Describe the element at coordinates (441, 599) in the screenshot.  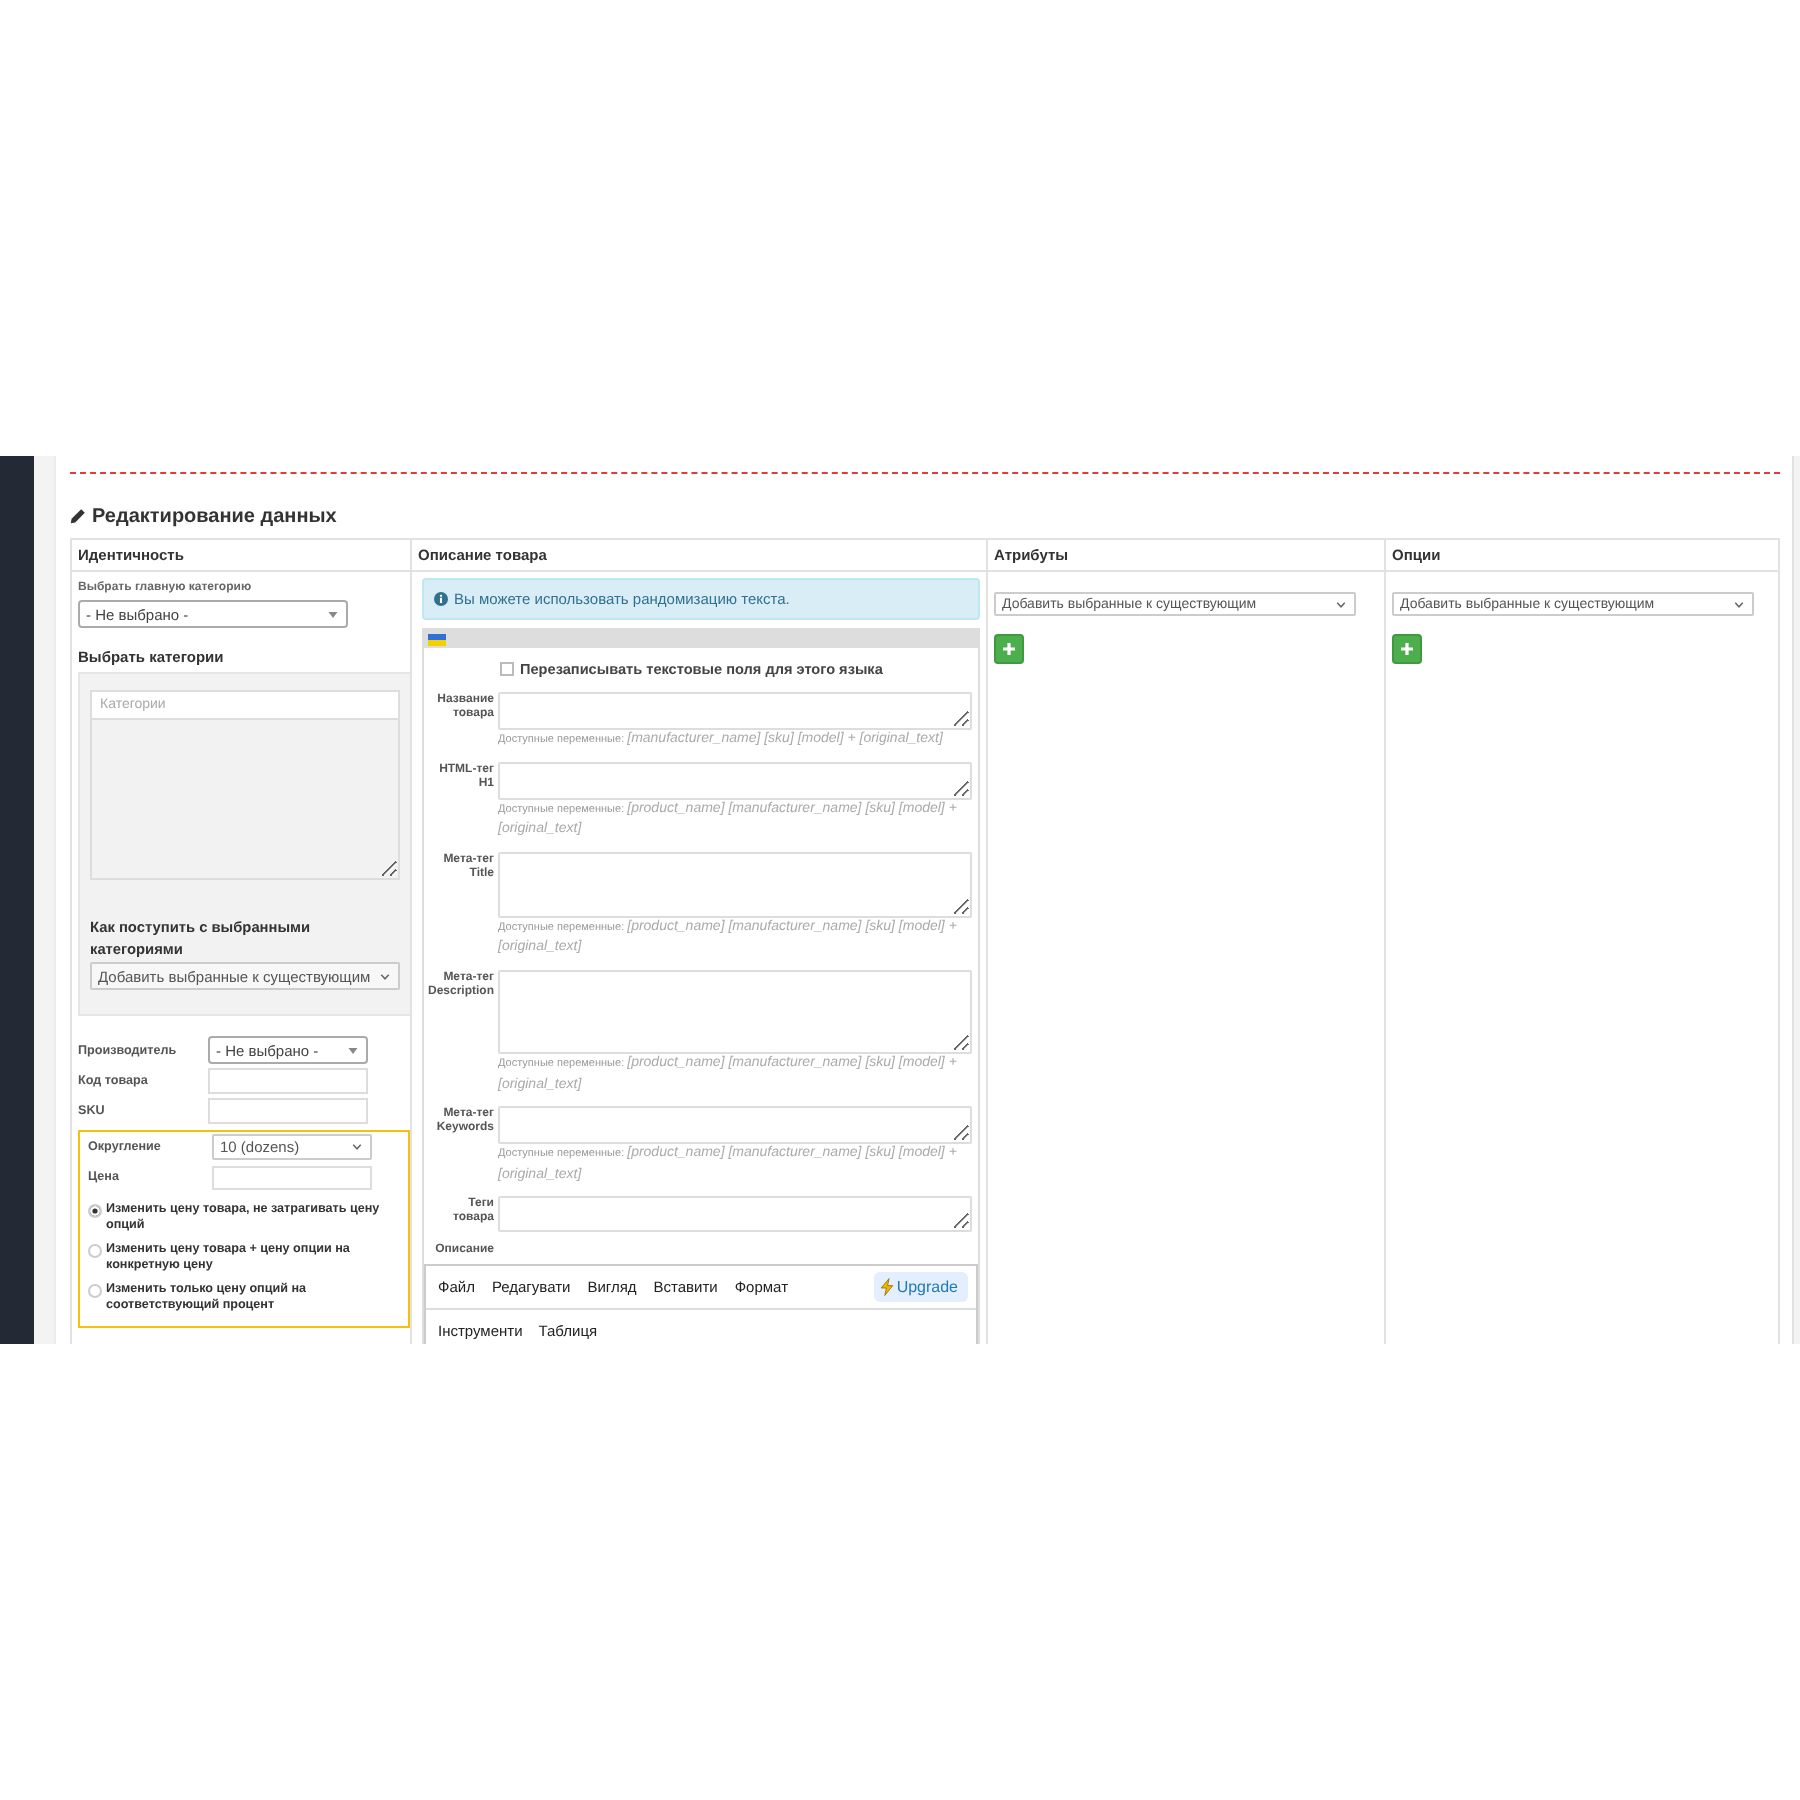
I see `info-icon` at that location.